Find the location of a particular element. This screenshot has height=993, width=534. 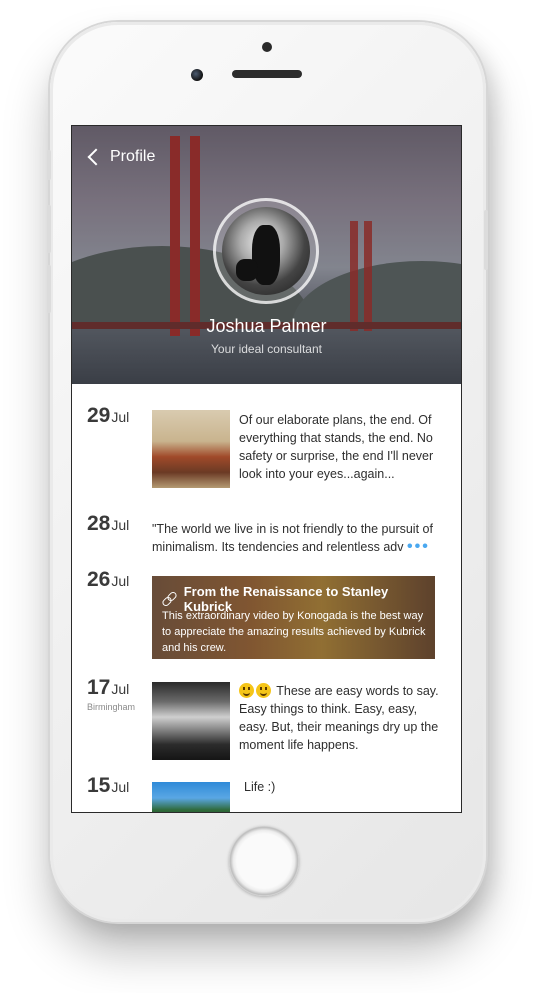

mute-switch is located at coordinates (49, 165).